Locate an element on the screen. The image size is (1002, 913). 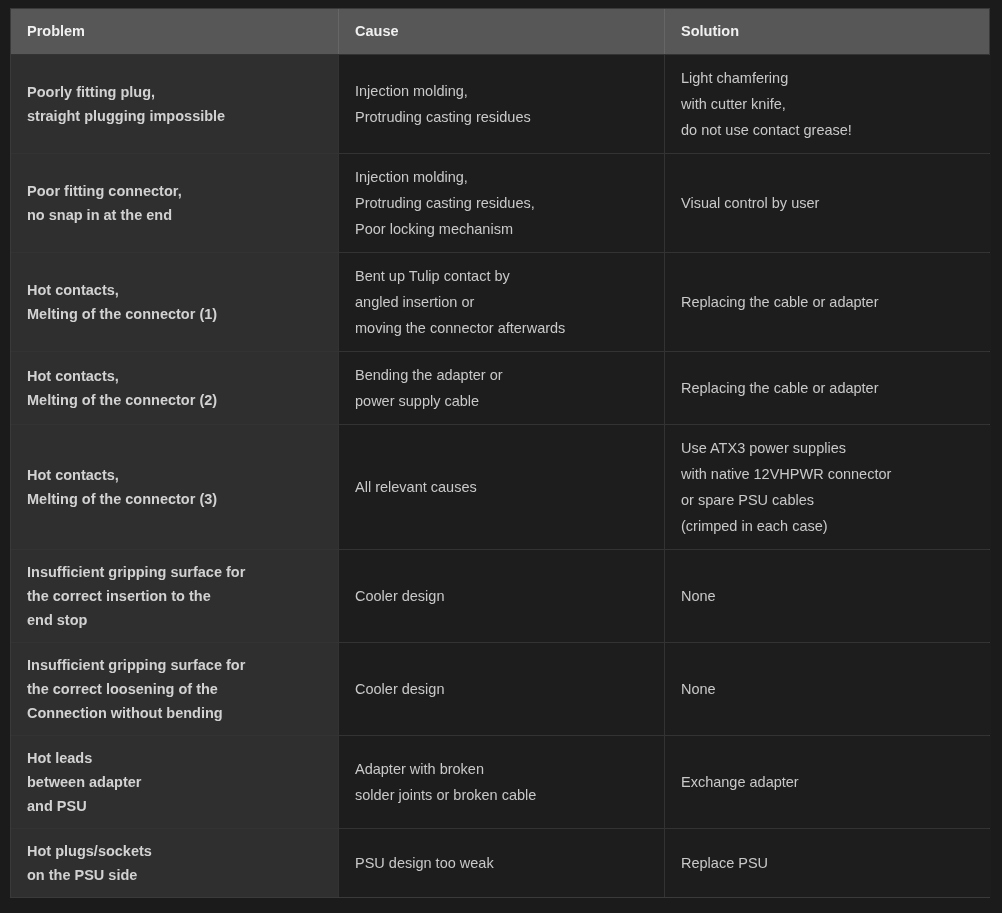
table-cell: Replace PSU is located at coordinates (827, 863).